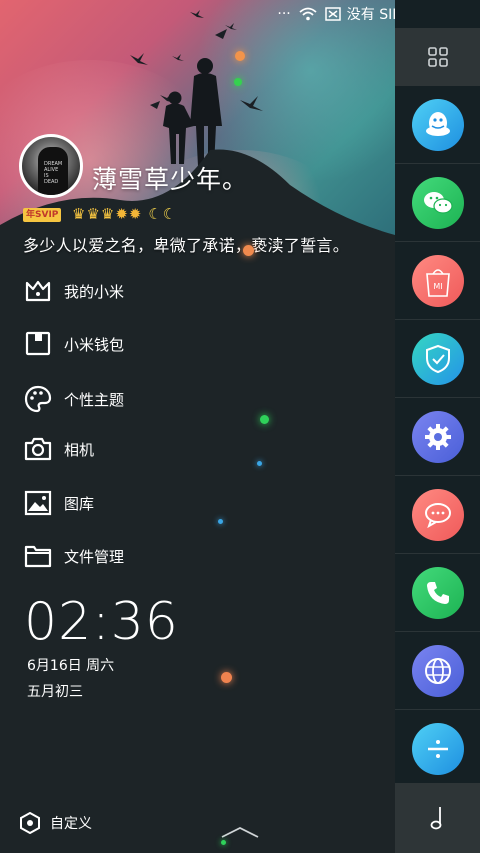 This screenshot has width=480, height=853. Describe the element at coordinates (333, 14) in the screenshot. I see `no-sim-icon` at that location.